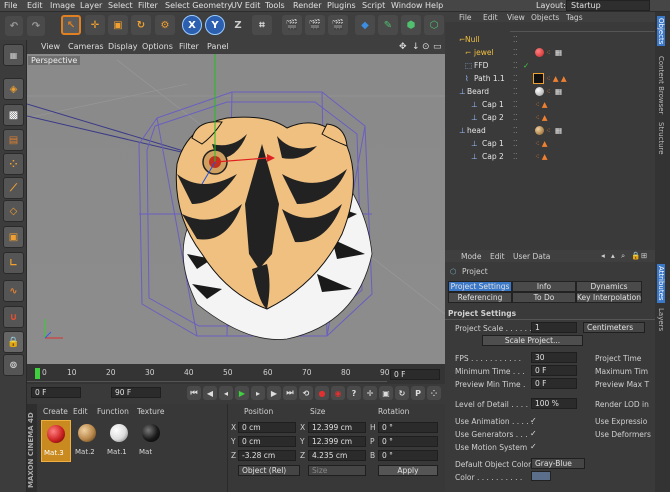  I want to click on level-of-detail-field: 100 %, so click(554, 403).